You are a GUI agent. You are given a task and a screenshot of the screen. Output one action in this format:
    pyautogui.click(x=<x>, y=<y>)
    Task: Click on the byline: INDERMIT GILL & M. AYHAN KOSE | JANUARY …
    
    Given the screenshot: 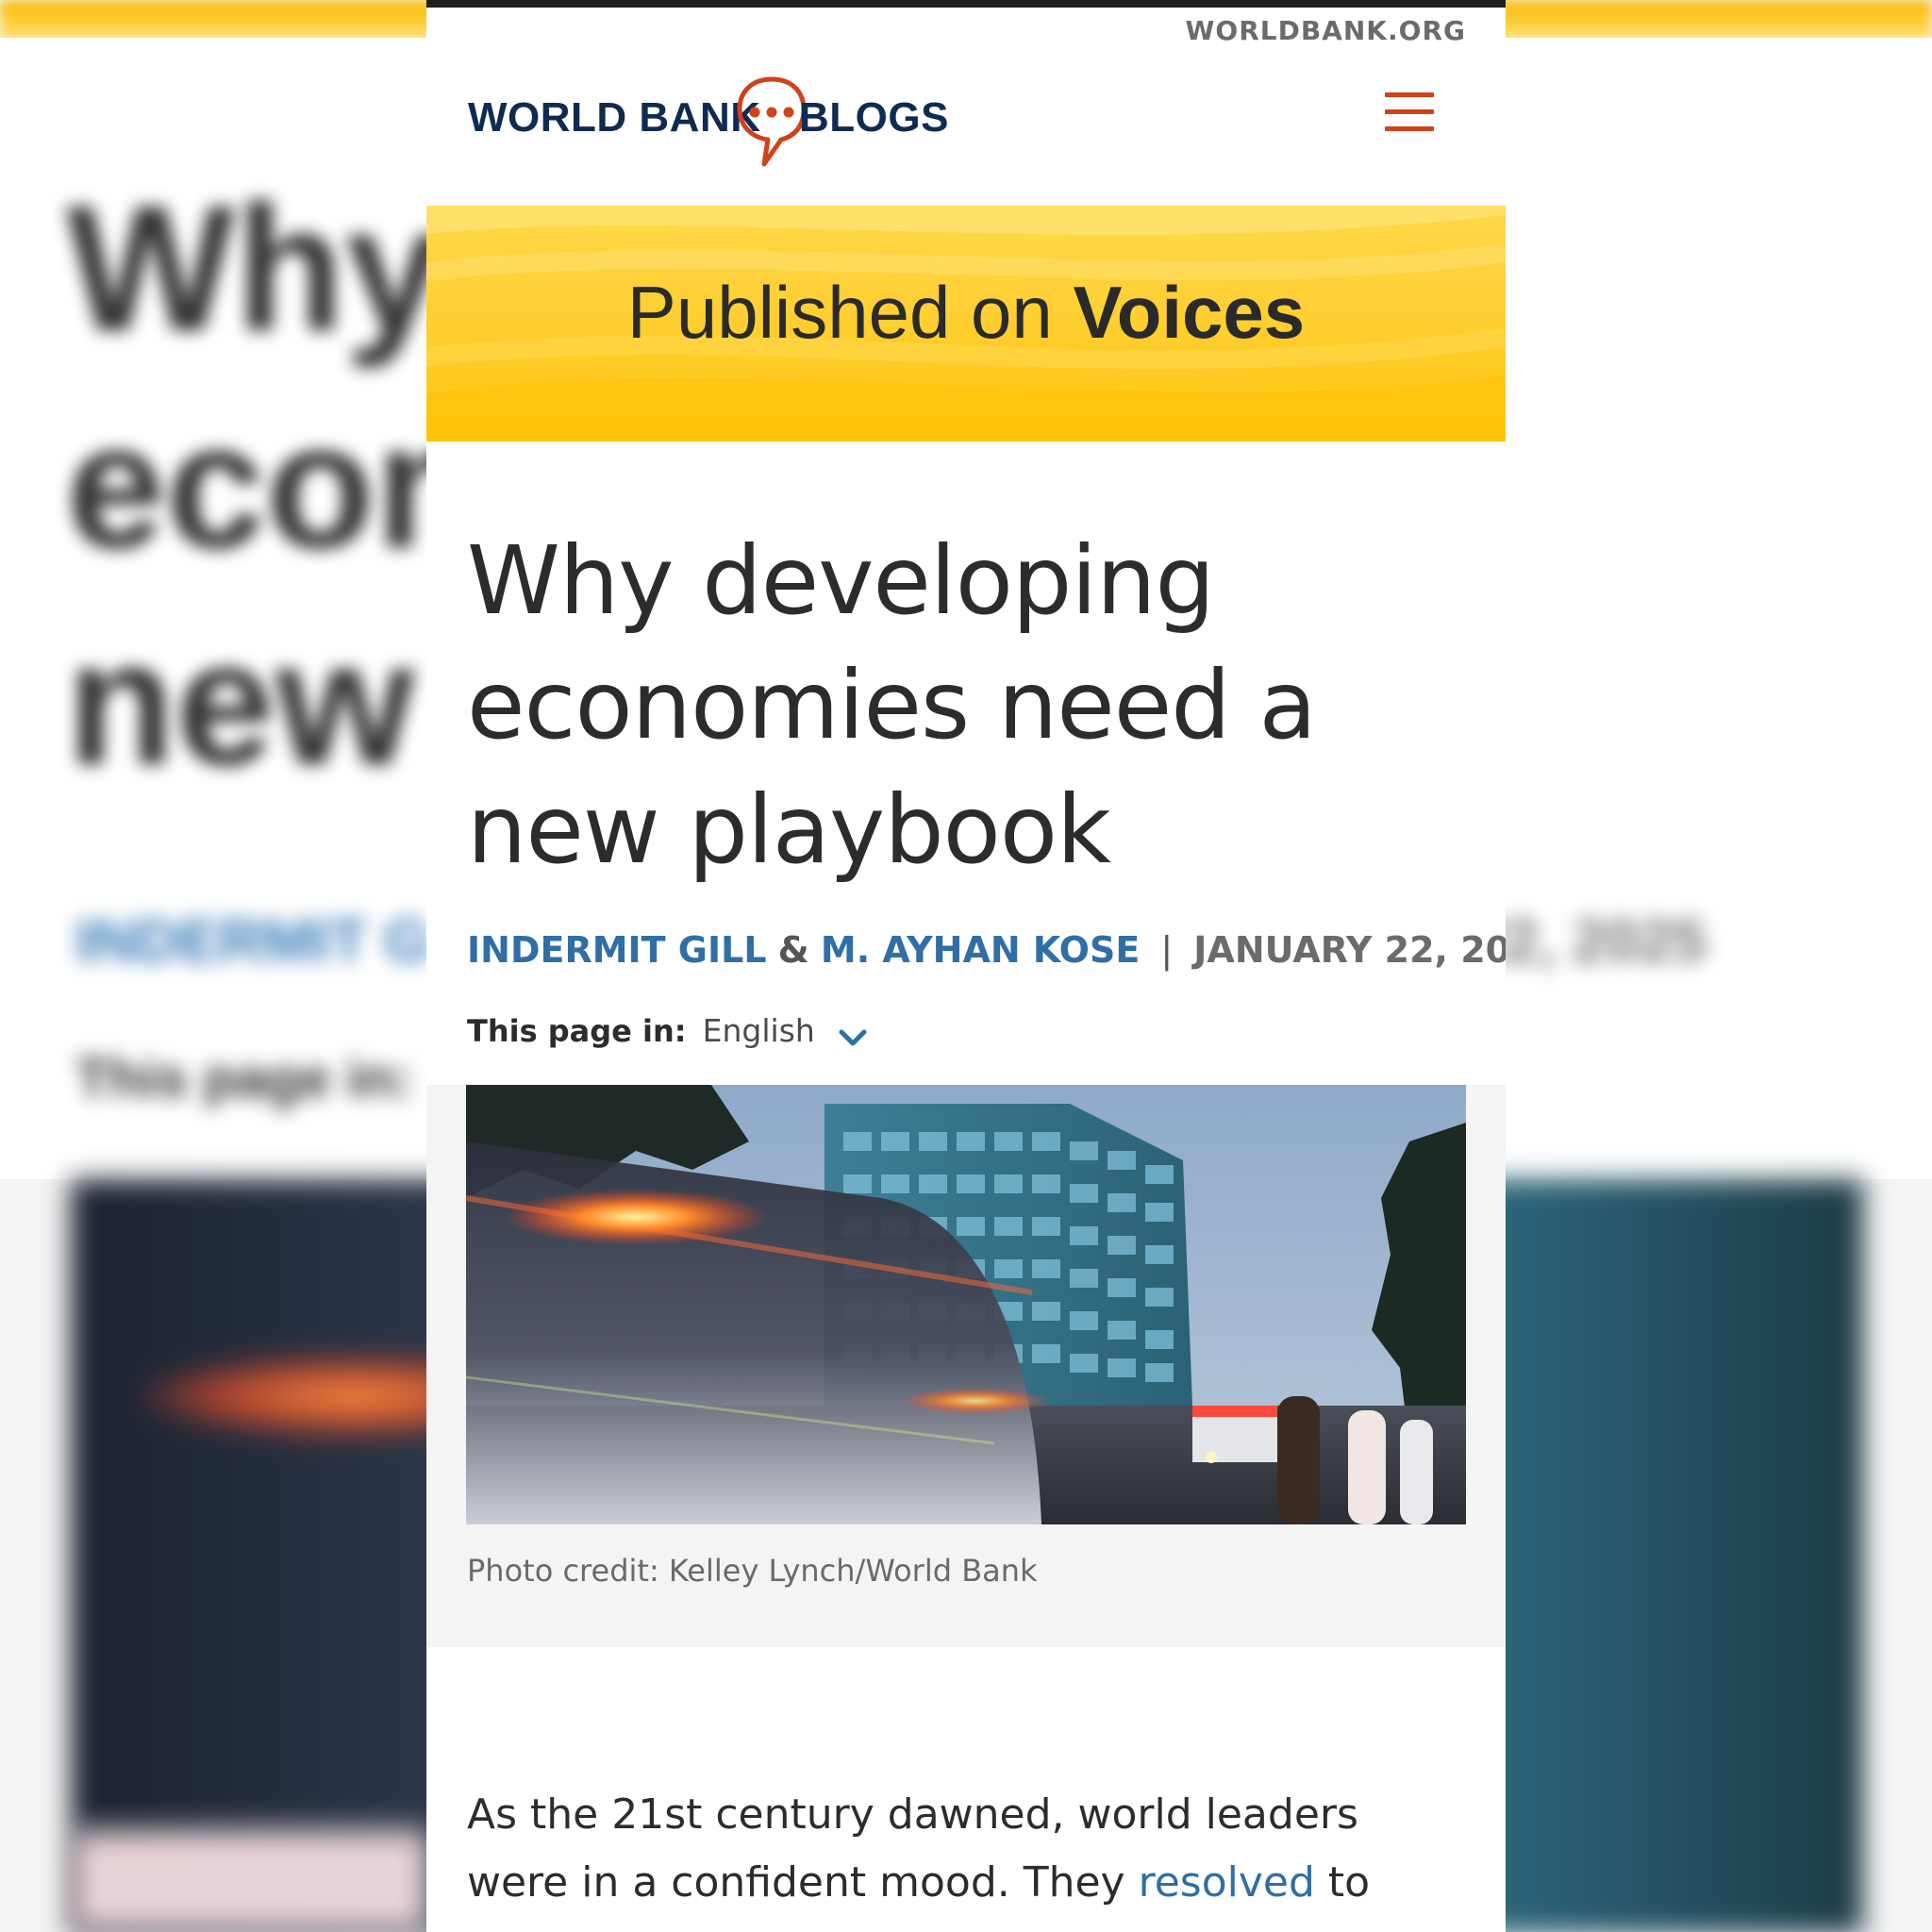 What is the action you would take?
    pyautogui.click(x=986, y=950)
    